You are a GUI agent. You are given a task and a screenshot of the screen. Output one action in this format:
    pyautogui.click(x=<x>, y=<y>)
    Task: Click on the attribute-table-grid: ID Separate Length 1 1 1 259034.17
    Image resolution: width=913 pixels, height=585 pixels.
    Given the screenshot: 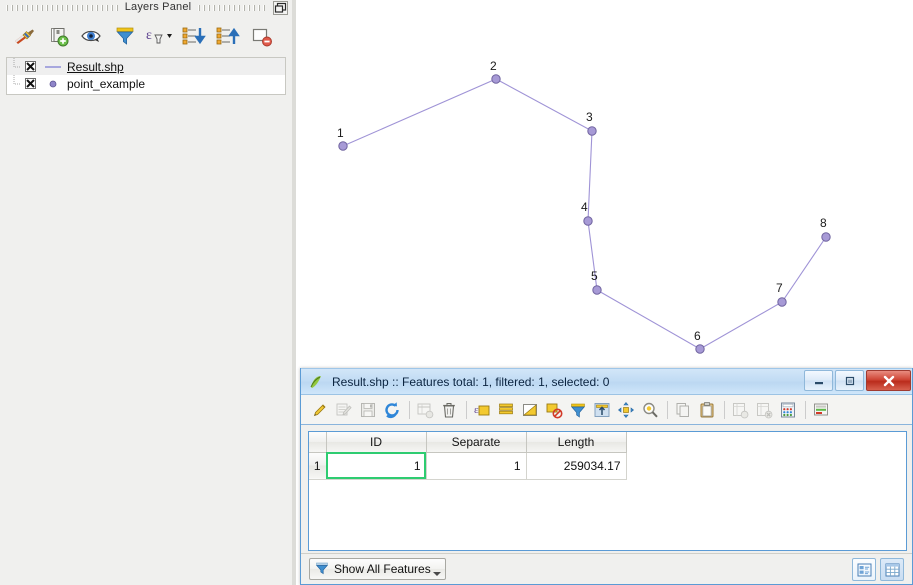 What is the action you would take?
    pyautogui.click(x=607, y=491)
    